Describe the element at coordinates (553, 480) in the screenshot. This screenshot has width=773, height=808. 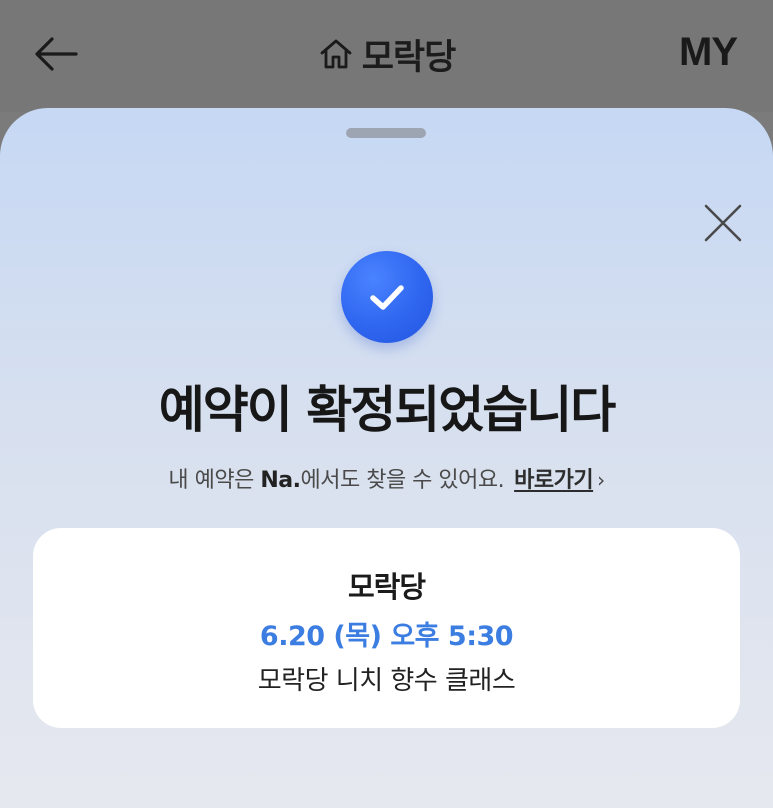
I see `goto-link: 바로가기` at that location.